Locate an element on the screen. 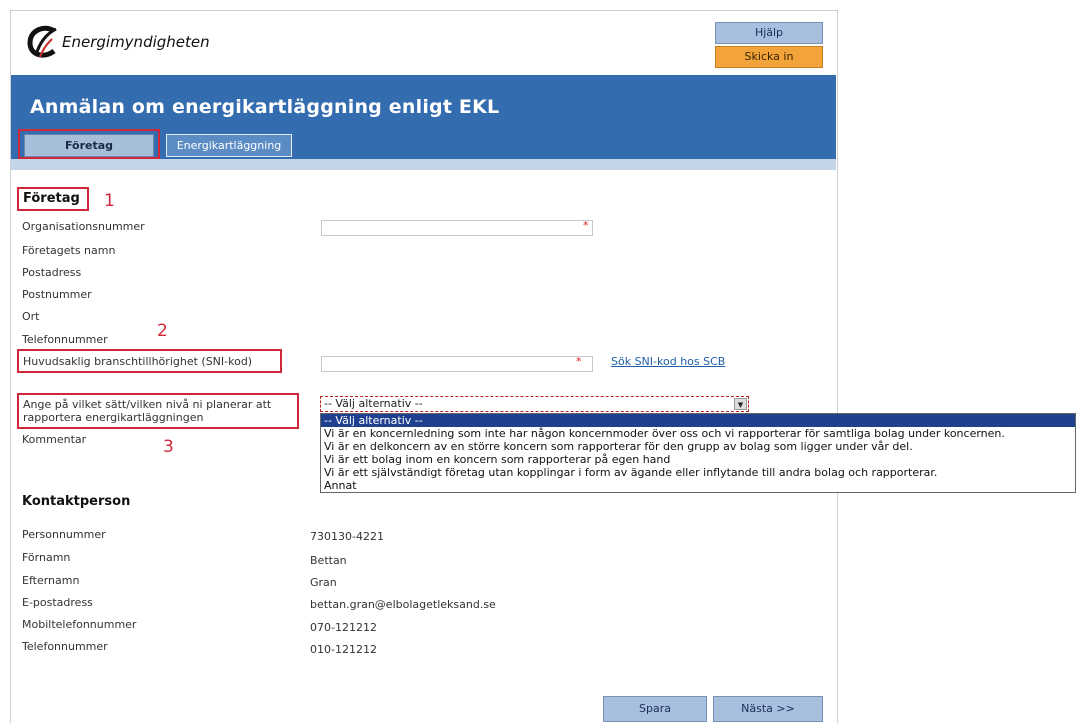  header-strip is located at coordinates (423, 164).